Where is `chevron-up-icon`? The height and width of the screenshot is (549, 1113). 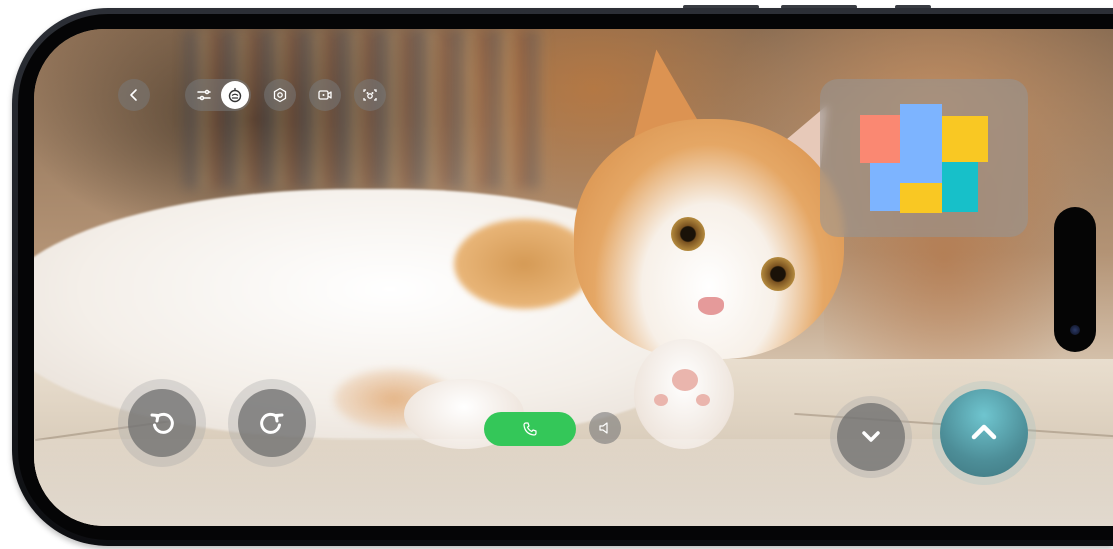
chevron-up-icon is located at coordinates (984, 432).